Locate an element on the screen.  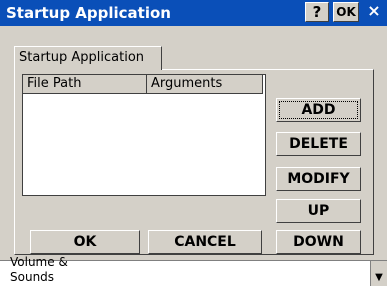
list-item-partial: Volume & is located at coordinates (39, 262).